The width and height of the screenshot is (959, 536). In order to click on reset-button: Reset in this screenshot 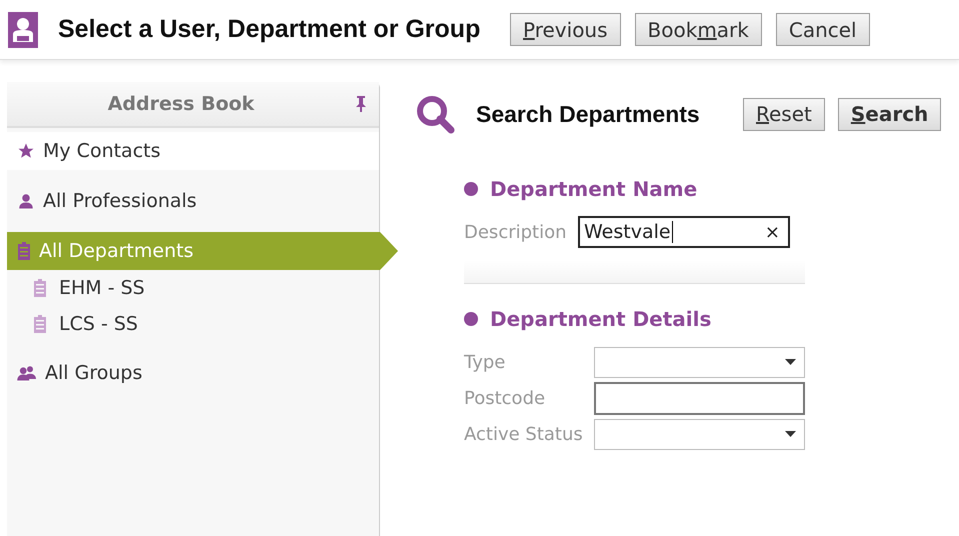, I will do `click(784, 114)`.